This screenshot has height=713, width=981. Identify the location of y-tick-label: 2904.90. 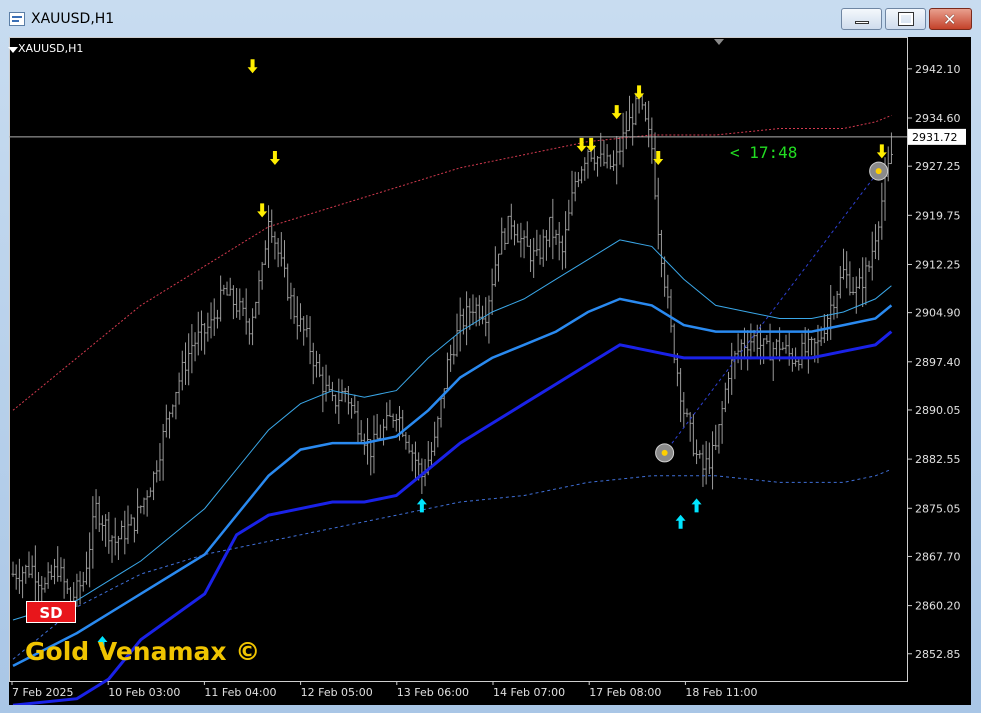
(938, 313).